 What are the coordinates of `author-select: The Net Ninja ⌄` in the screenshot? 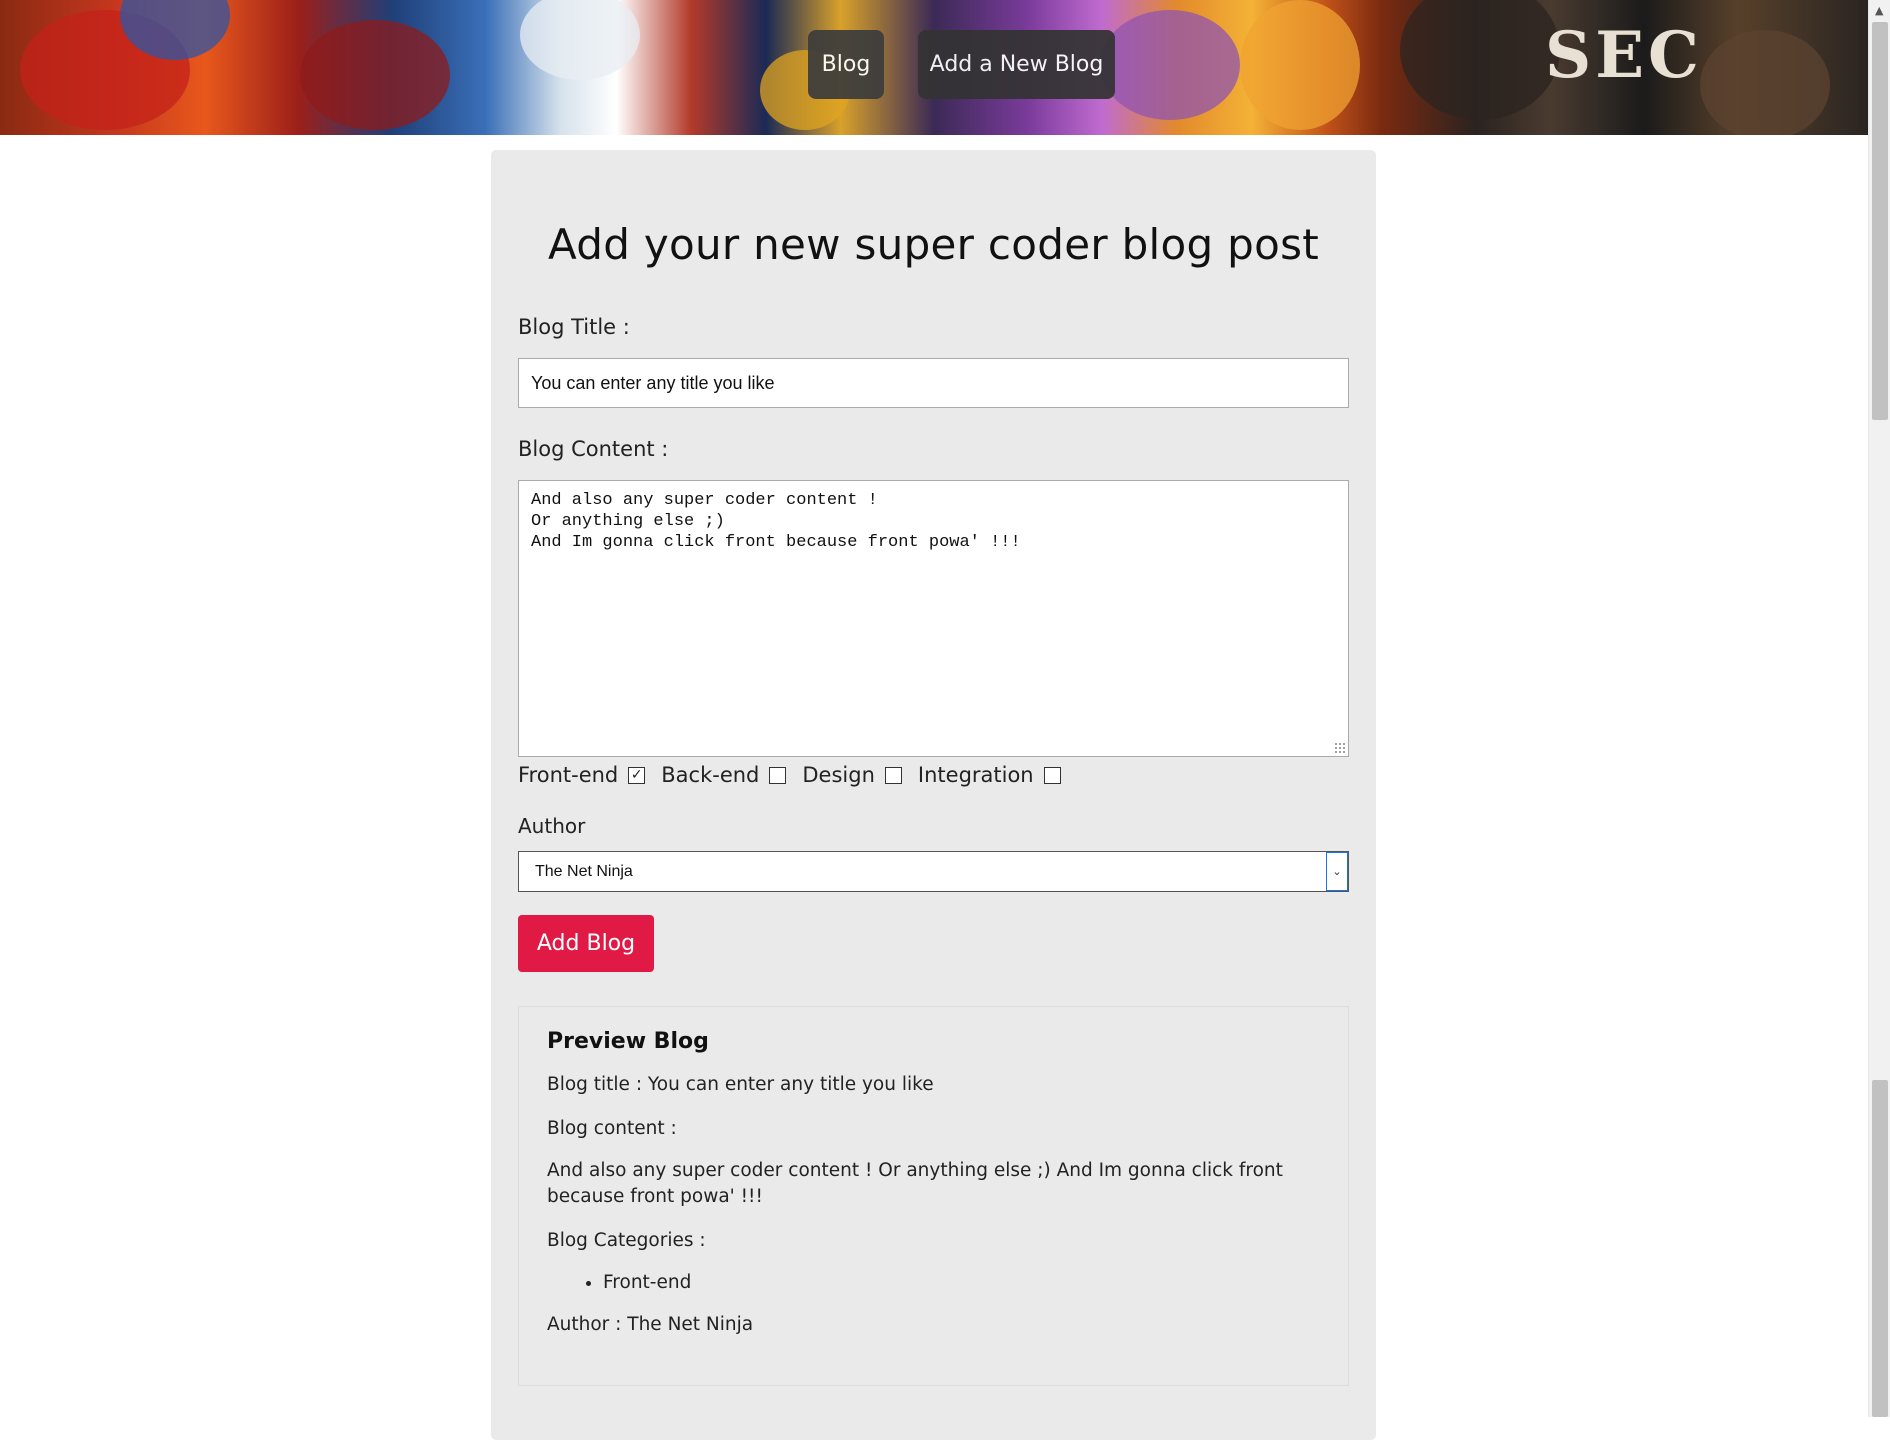 It's located at (933, 871).